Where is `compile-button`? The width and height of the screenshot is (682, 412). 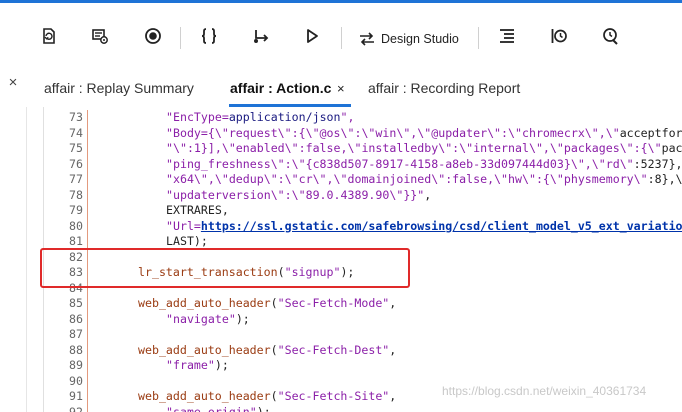 compile-button is located at coordinates (209, 36).